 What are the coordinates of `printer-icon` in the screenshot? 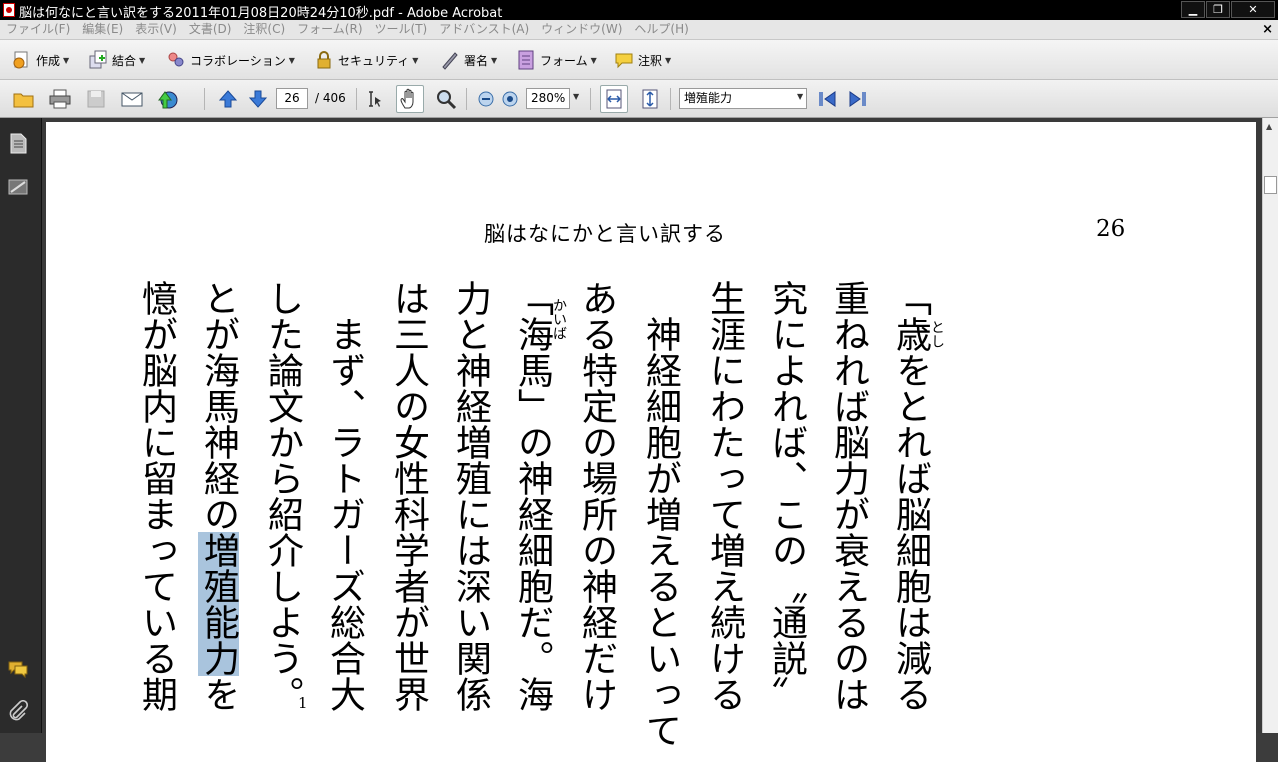 It's located at (60, 99).